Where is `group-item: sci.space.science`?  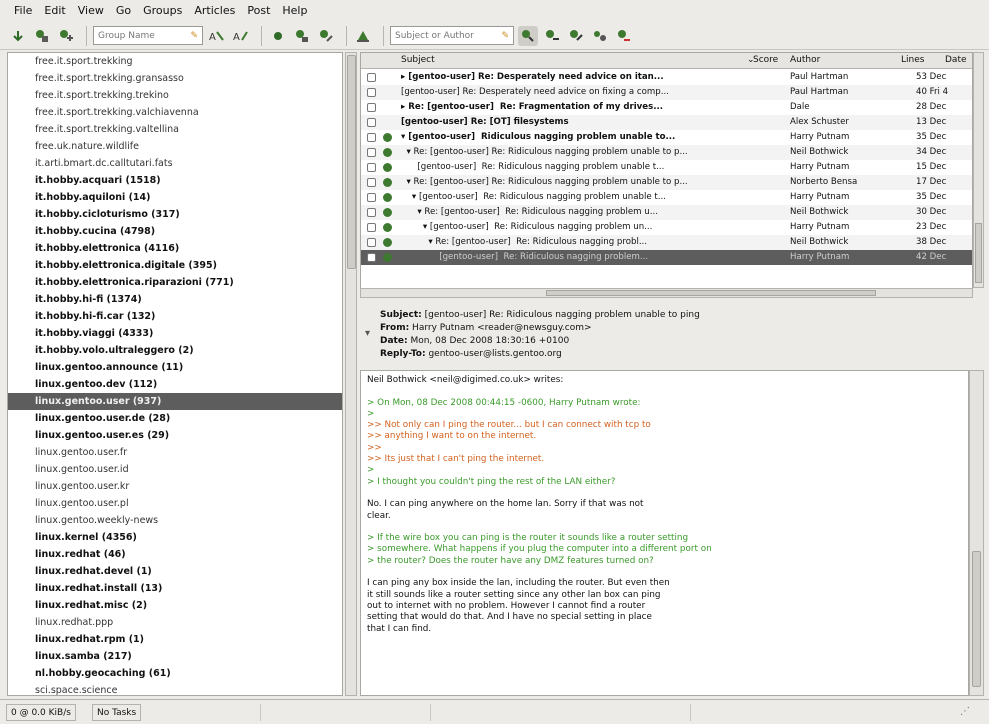
group-item: sci.space.science is located at coordinates (175, 688).